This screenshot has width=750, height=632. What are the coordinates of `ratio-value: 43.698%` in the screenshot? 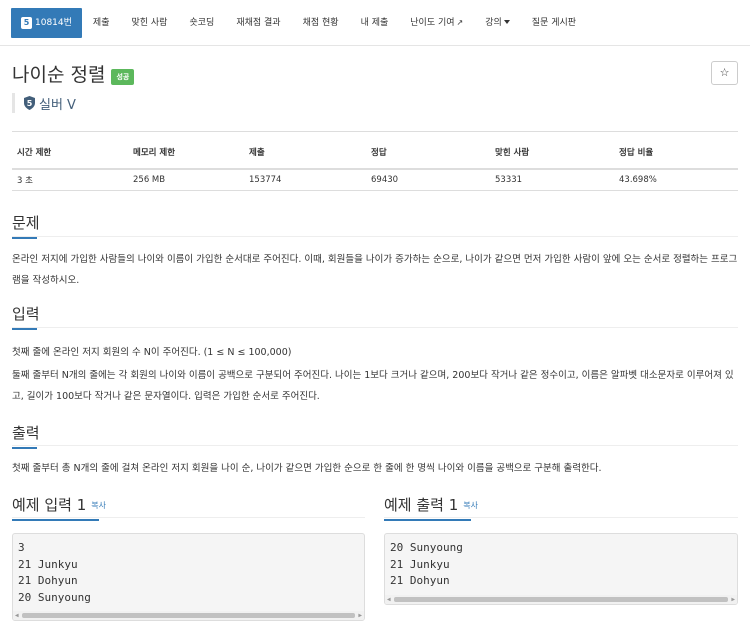 It's located at (676, 179).